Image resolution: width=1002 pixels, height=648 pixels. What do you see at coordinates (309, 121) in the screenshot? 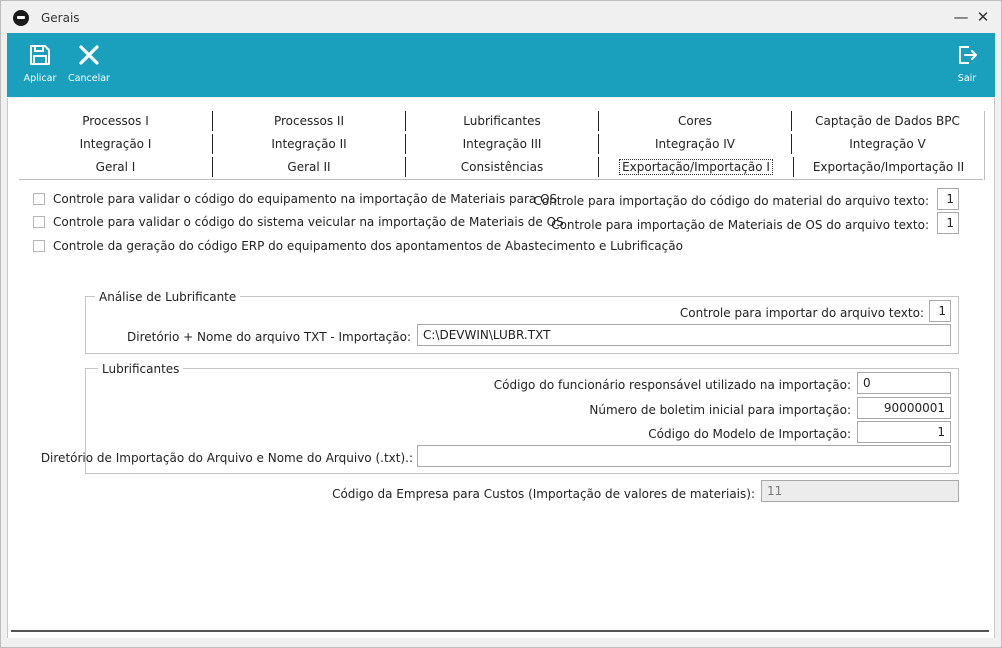
I see `tab-processos-ii: Processos II` at bounding box center [309, 121].